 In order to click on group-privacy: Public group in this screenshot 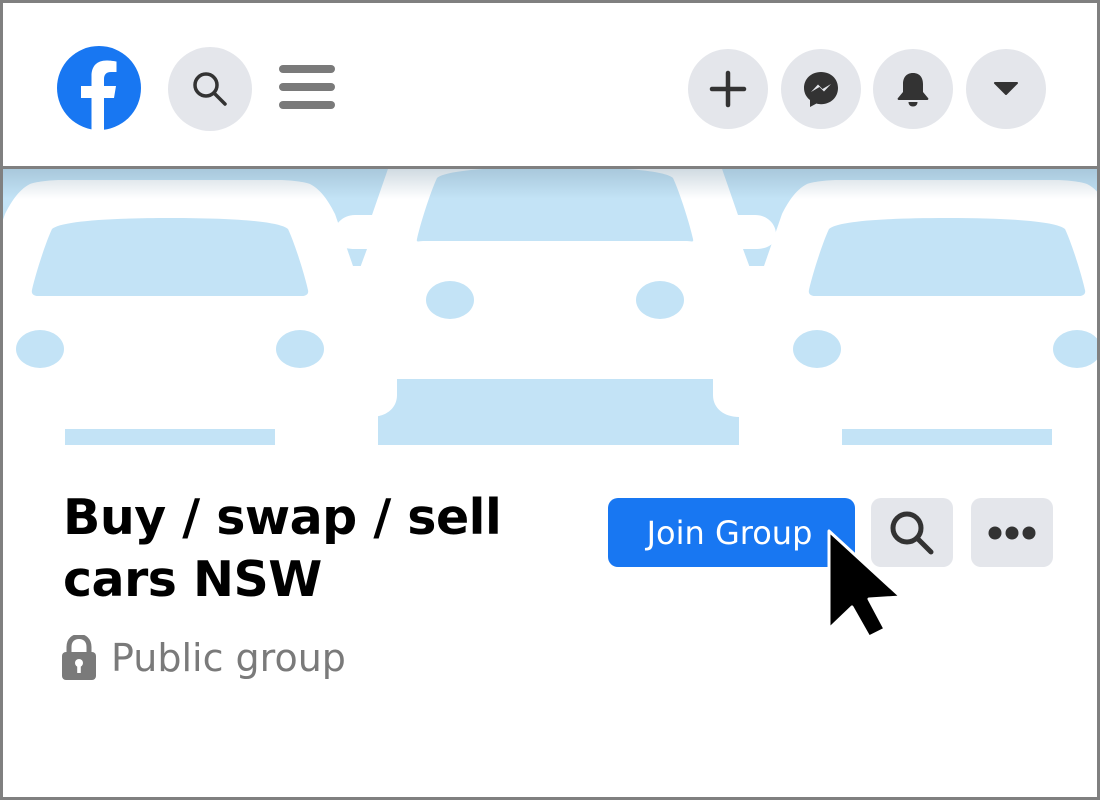, I will do `click(203, 658)`.